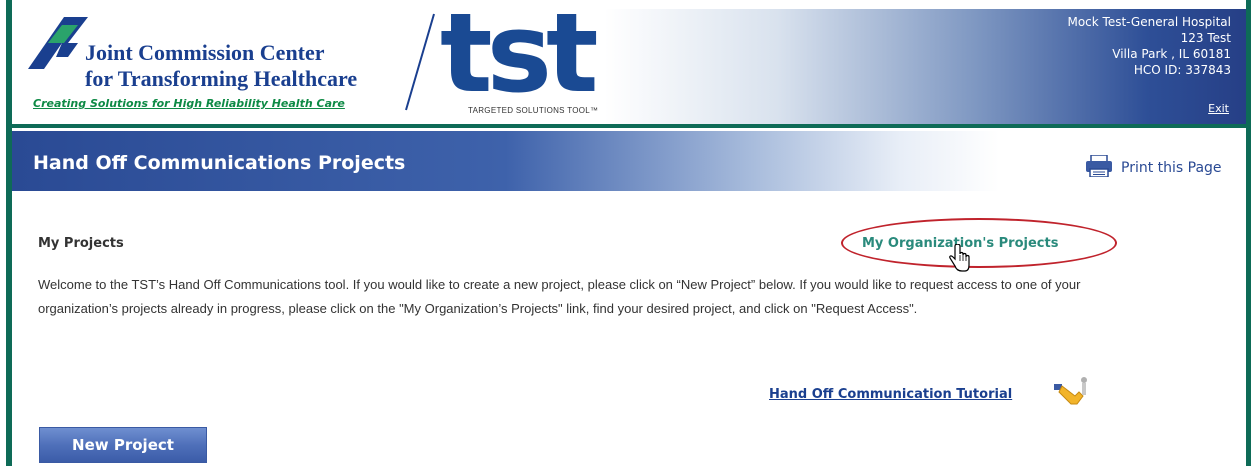  What do you see at coordinates (1099, 166) in the screenshot?
I see `printer-icon` at bounding box center [1099, 166].